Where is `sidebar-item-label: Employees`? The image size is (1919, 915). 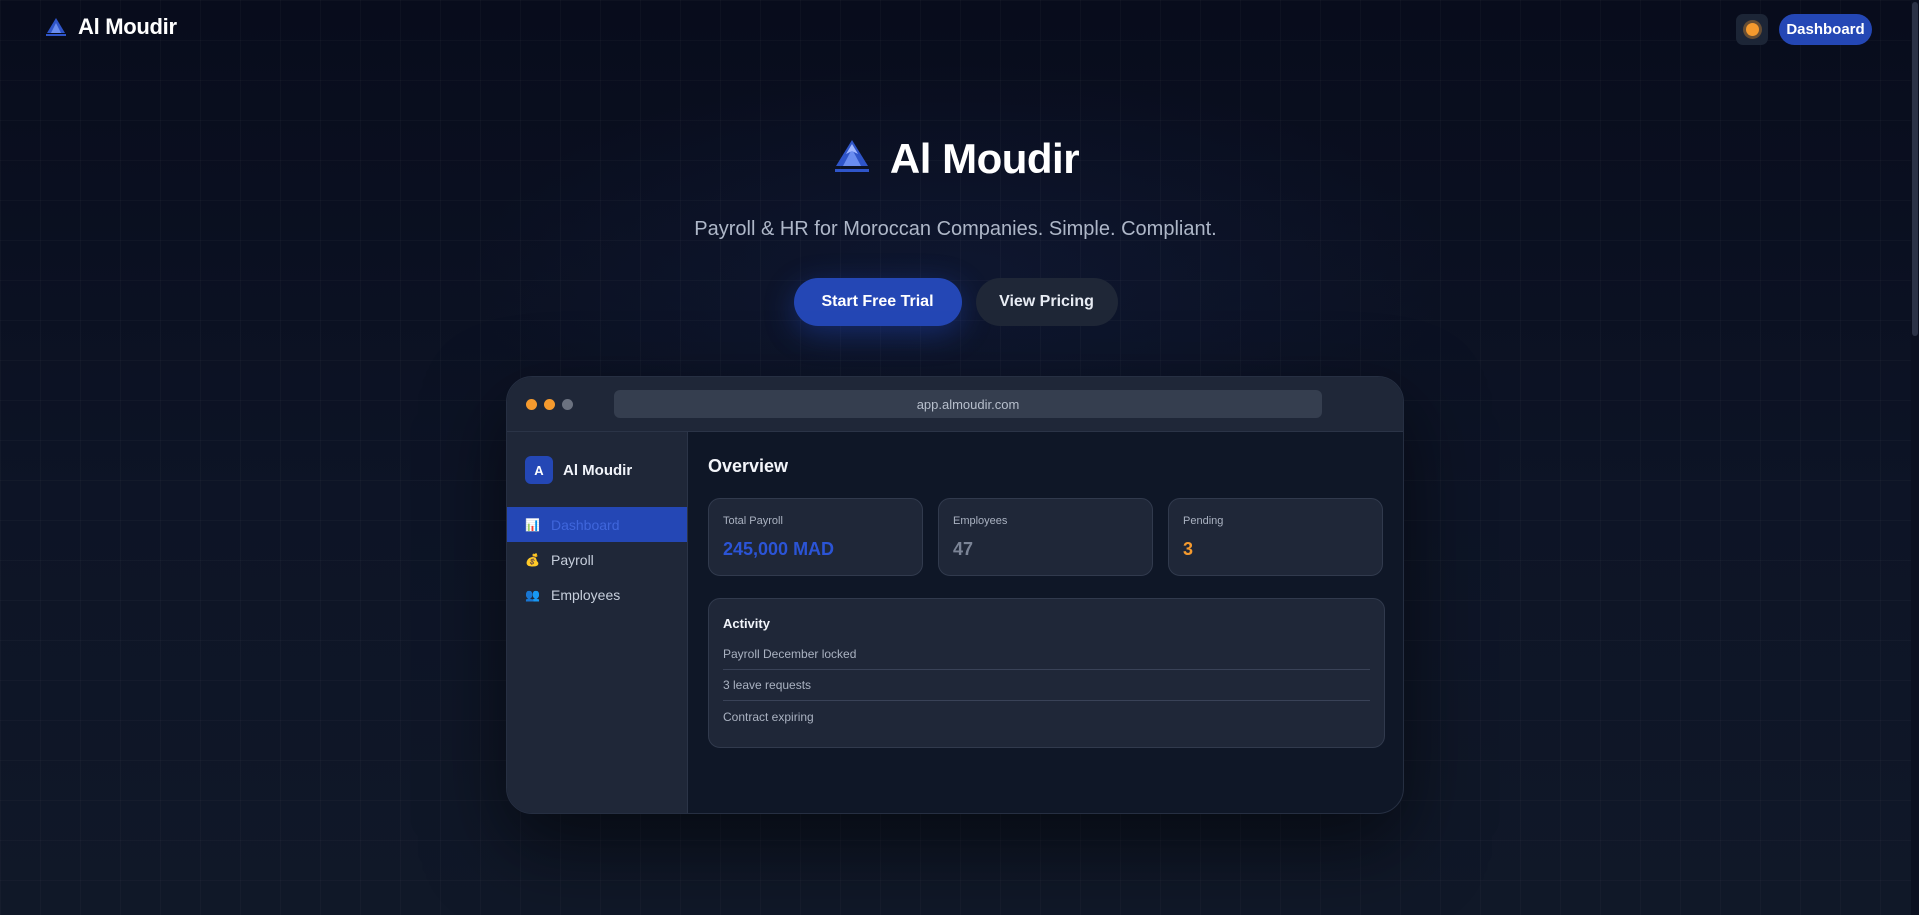
sidebar-item-label: Employees is located at coordinates (586, 594).